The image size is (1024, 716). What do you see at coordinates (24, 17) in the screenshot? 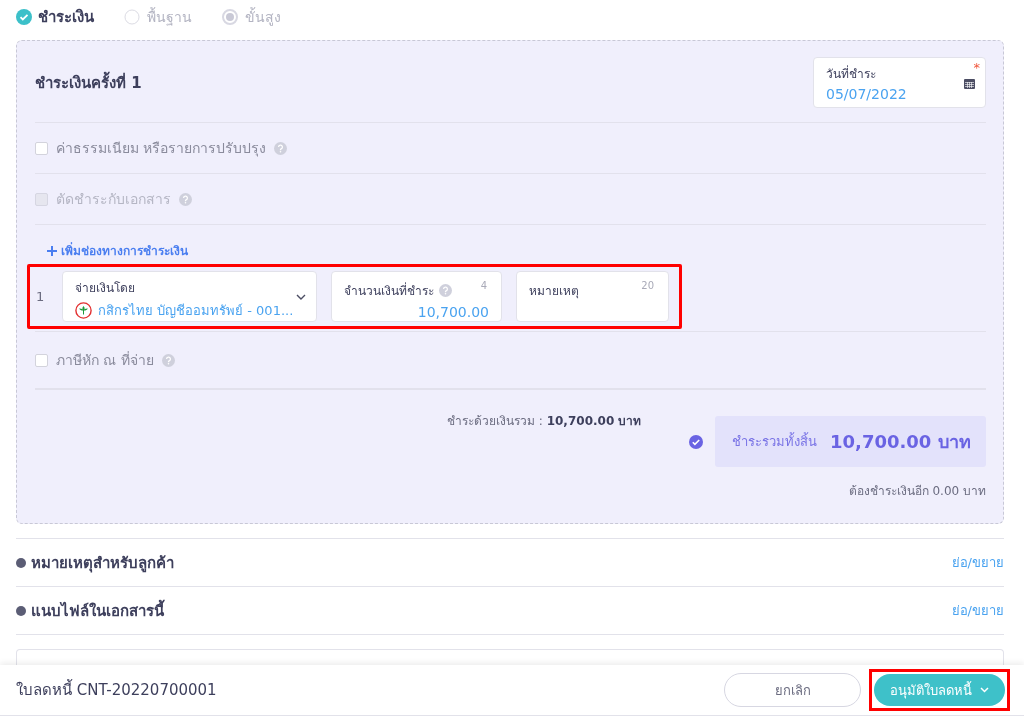
I see `checked-radio-icon` at bounding box center [24, 17].